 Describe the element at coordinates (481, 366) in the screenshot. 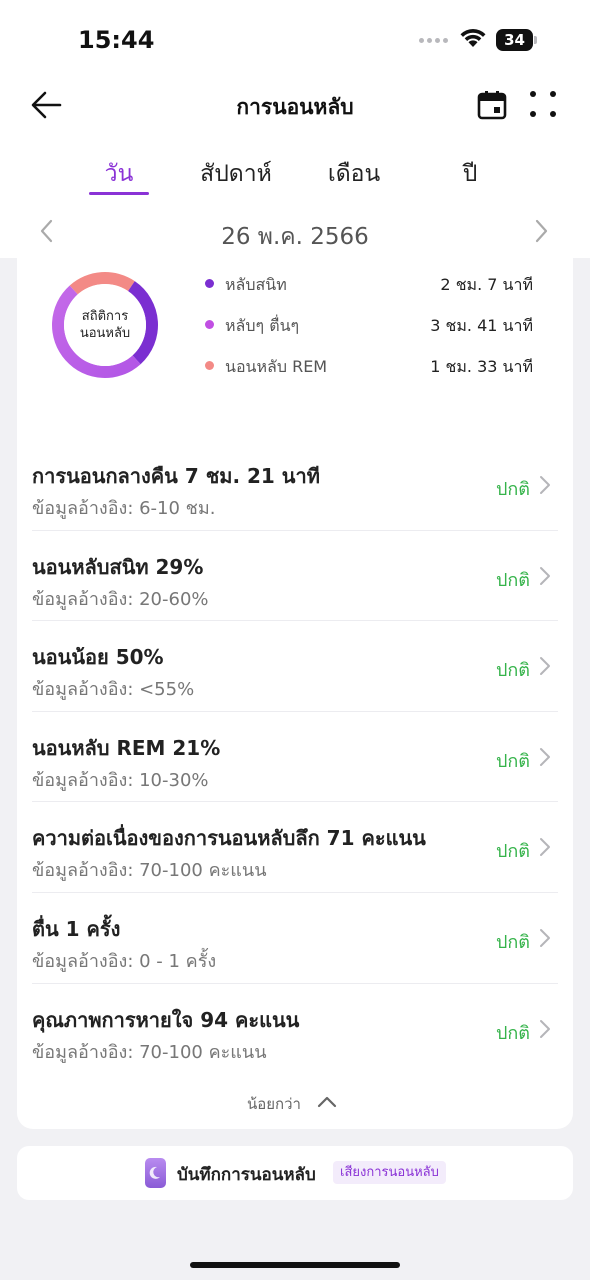

I see `legend-value: 1 ชม. 33 นาที` at that location.